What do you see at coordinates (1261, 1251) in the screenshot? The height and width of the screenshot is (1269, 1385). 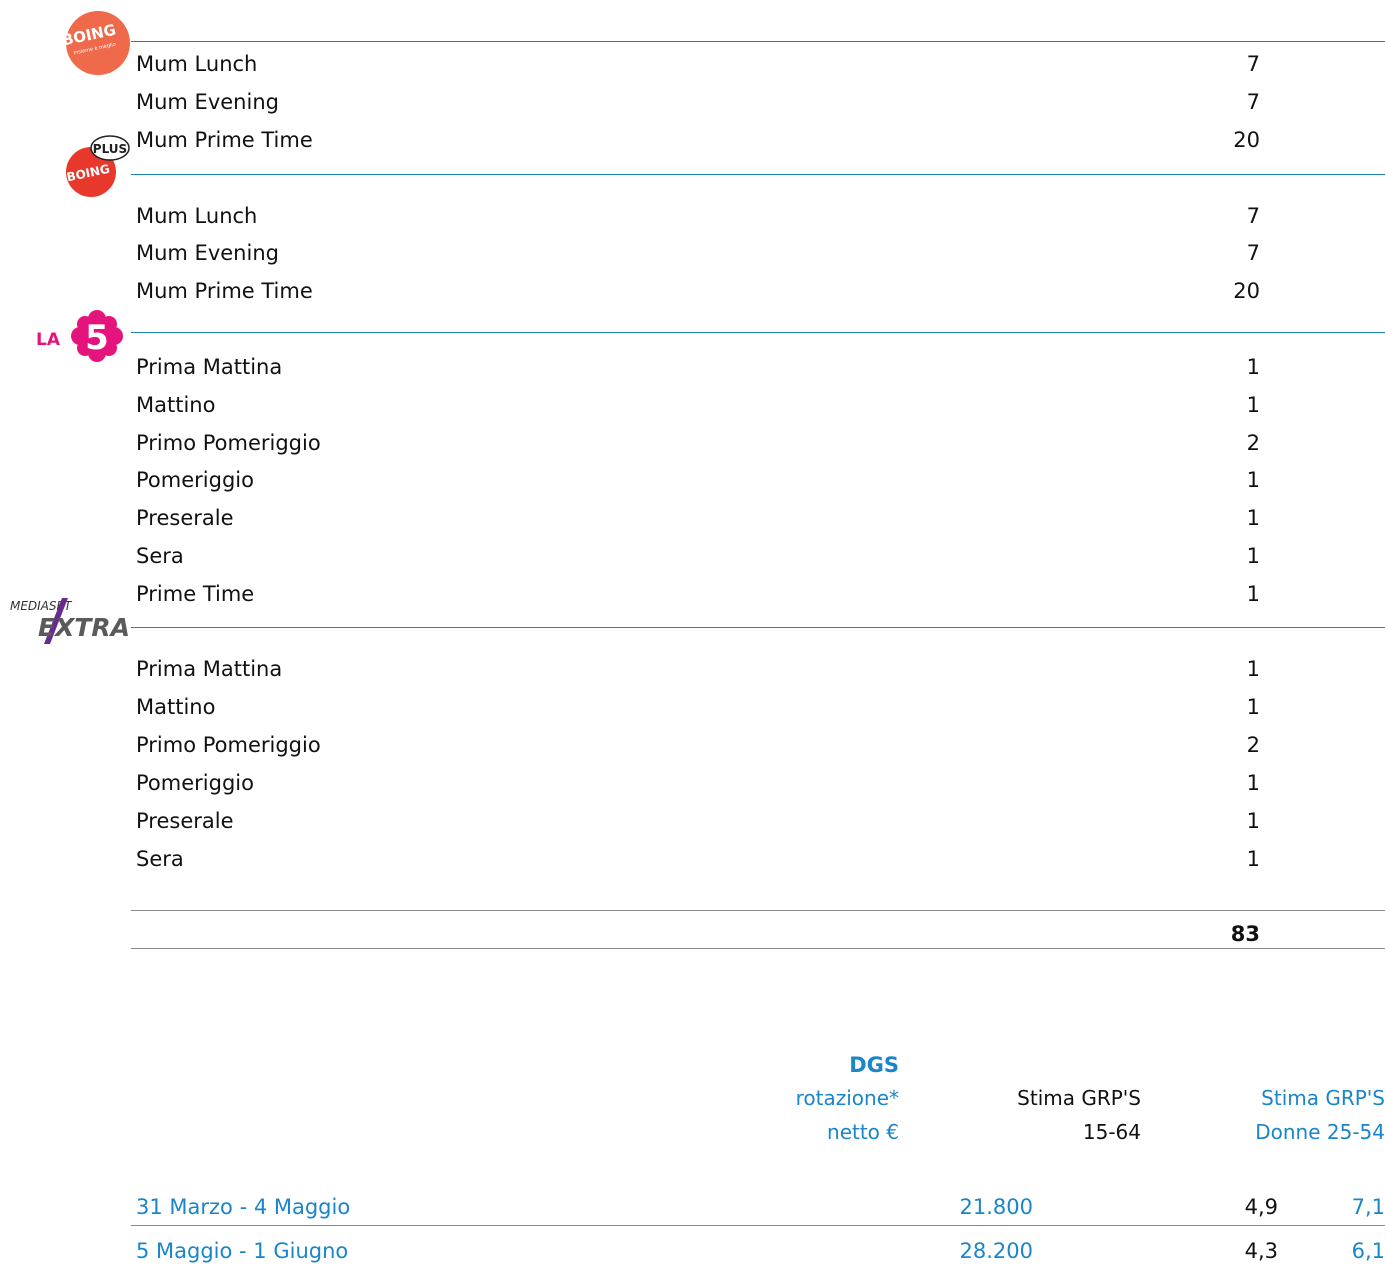 I see `grp-1564-value: 4,3` at bounding box center [1261, 1251].